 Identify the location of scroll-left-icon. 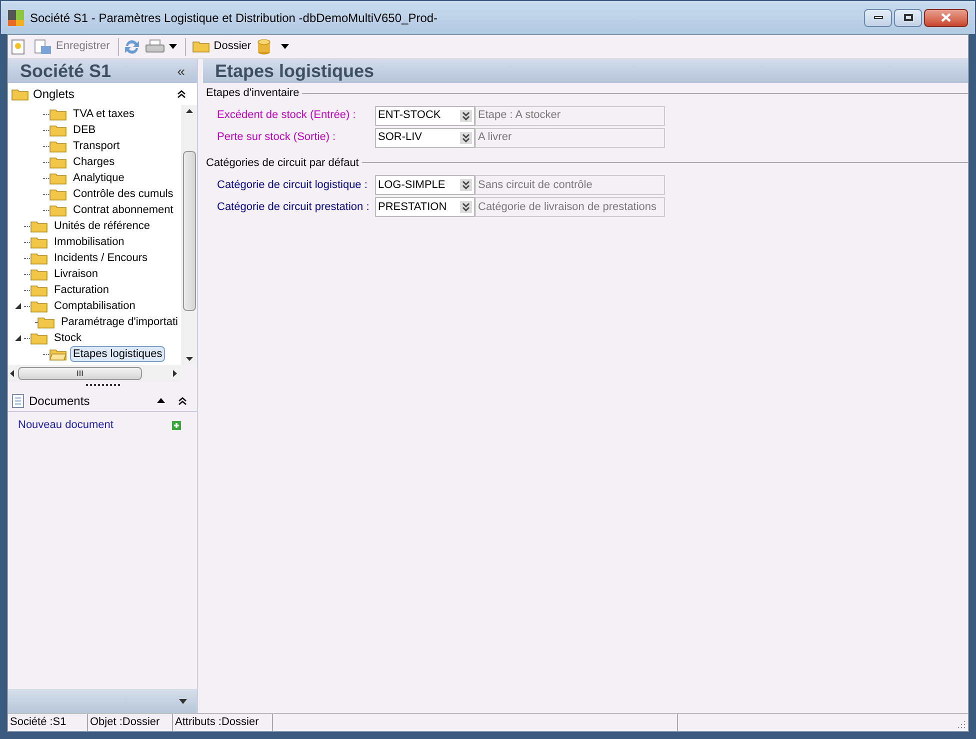
(12, 373).